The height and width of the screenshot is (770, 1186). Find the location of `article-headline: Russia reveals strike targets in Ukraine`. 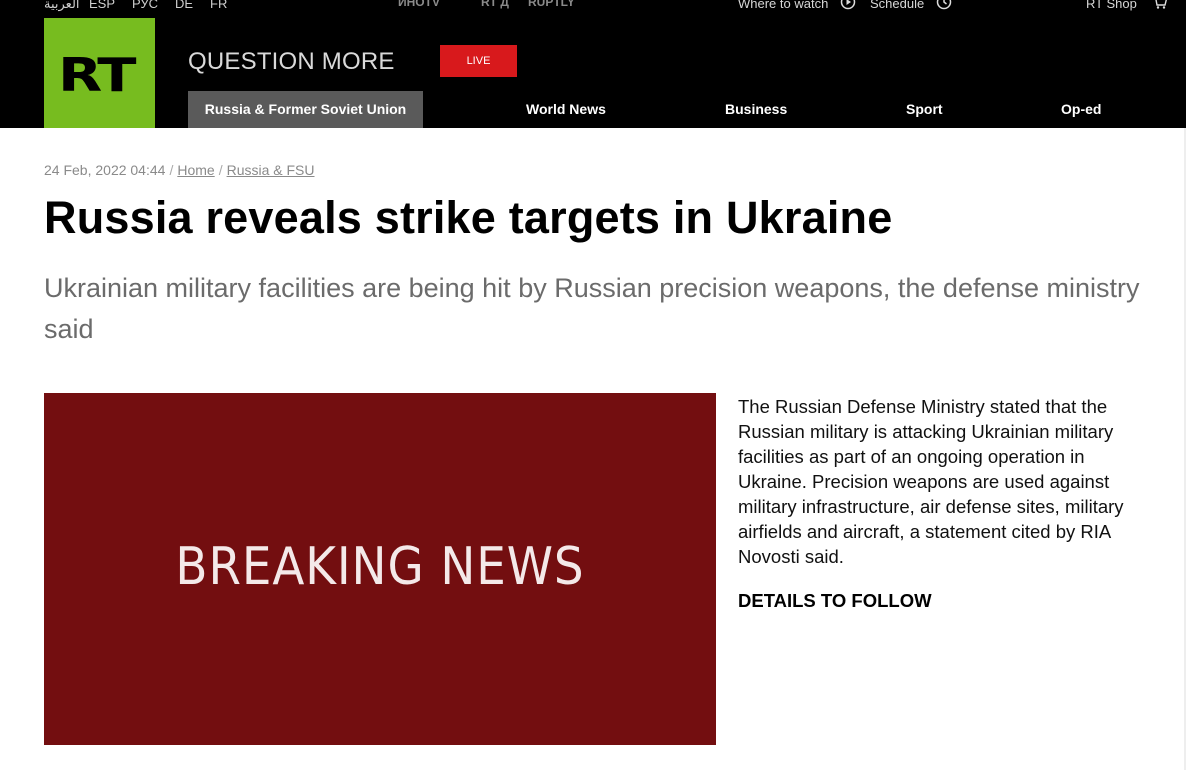

article-headline: Russia reveals strike targets in Ukraine is located at coordinates (468, 217).